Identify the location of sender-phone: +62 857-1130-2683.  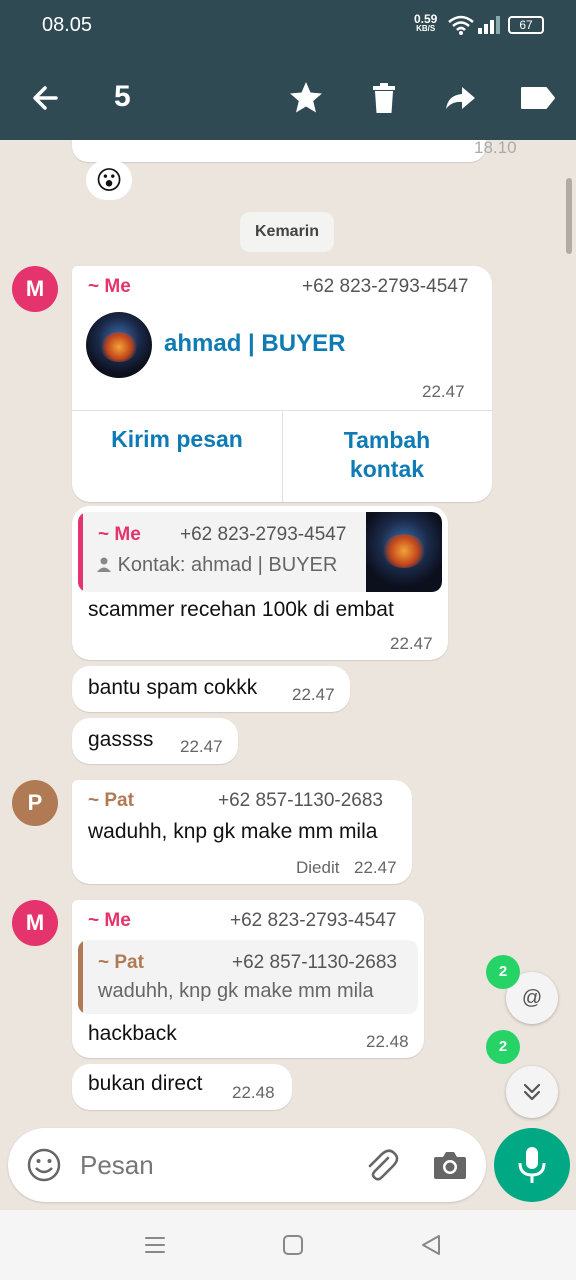
(300, 800).